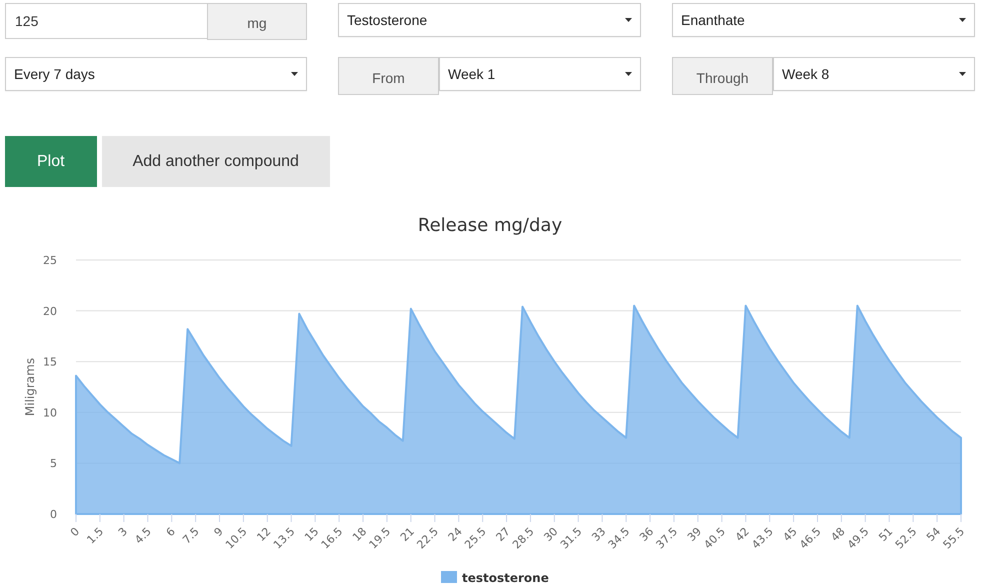  What do you see at coordinates (388, 76) in the screenshot?
I see `from-label: From` at bounding box center [388, 76].